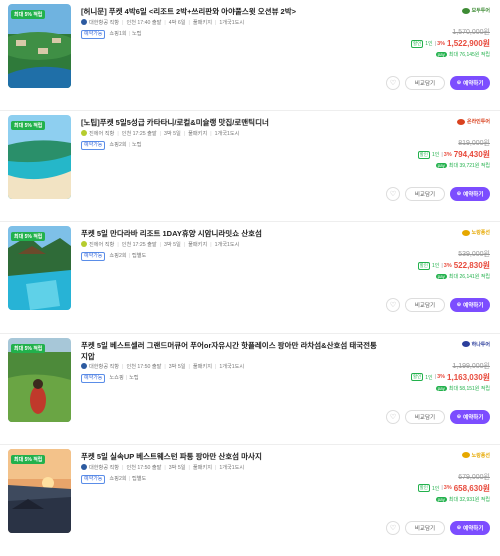 The height and width of the screenshot is (556, 500). I want to click on reward-line: pay 최대 26,141원 적립, so click(462, 277).